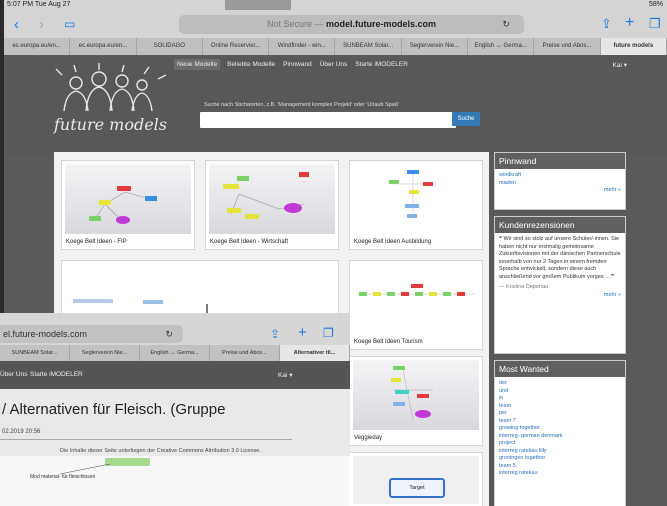  I want to click on battery-level: 58%, so click(655, 4).